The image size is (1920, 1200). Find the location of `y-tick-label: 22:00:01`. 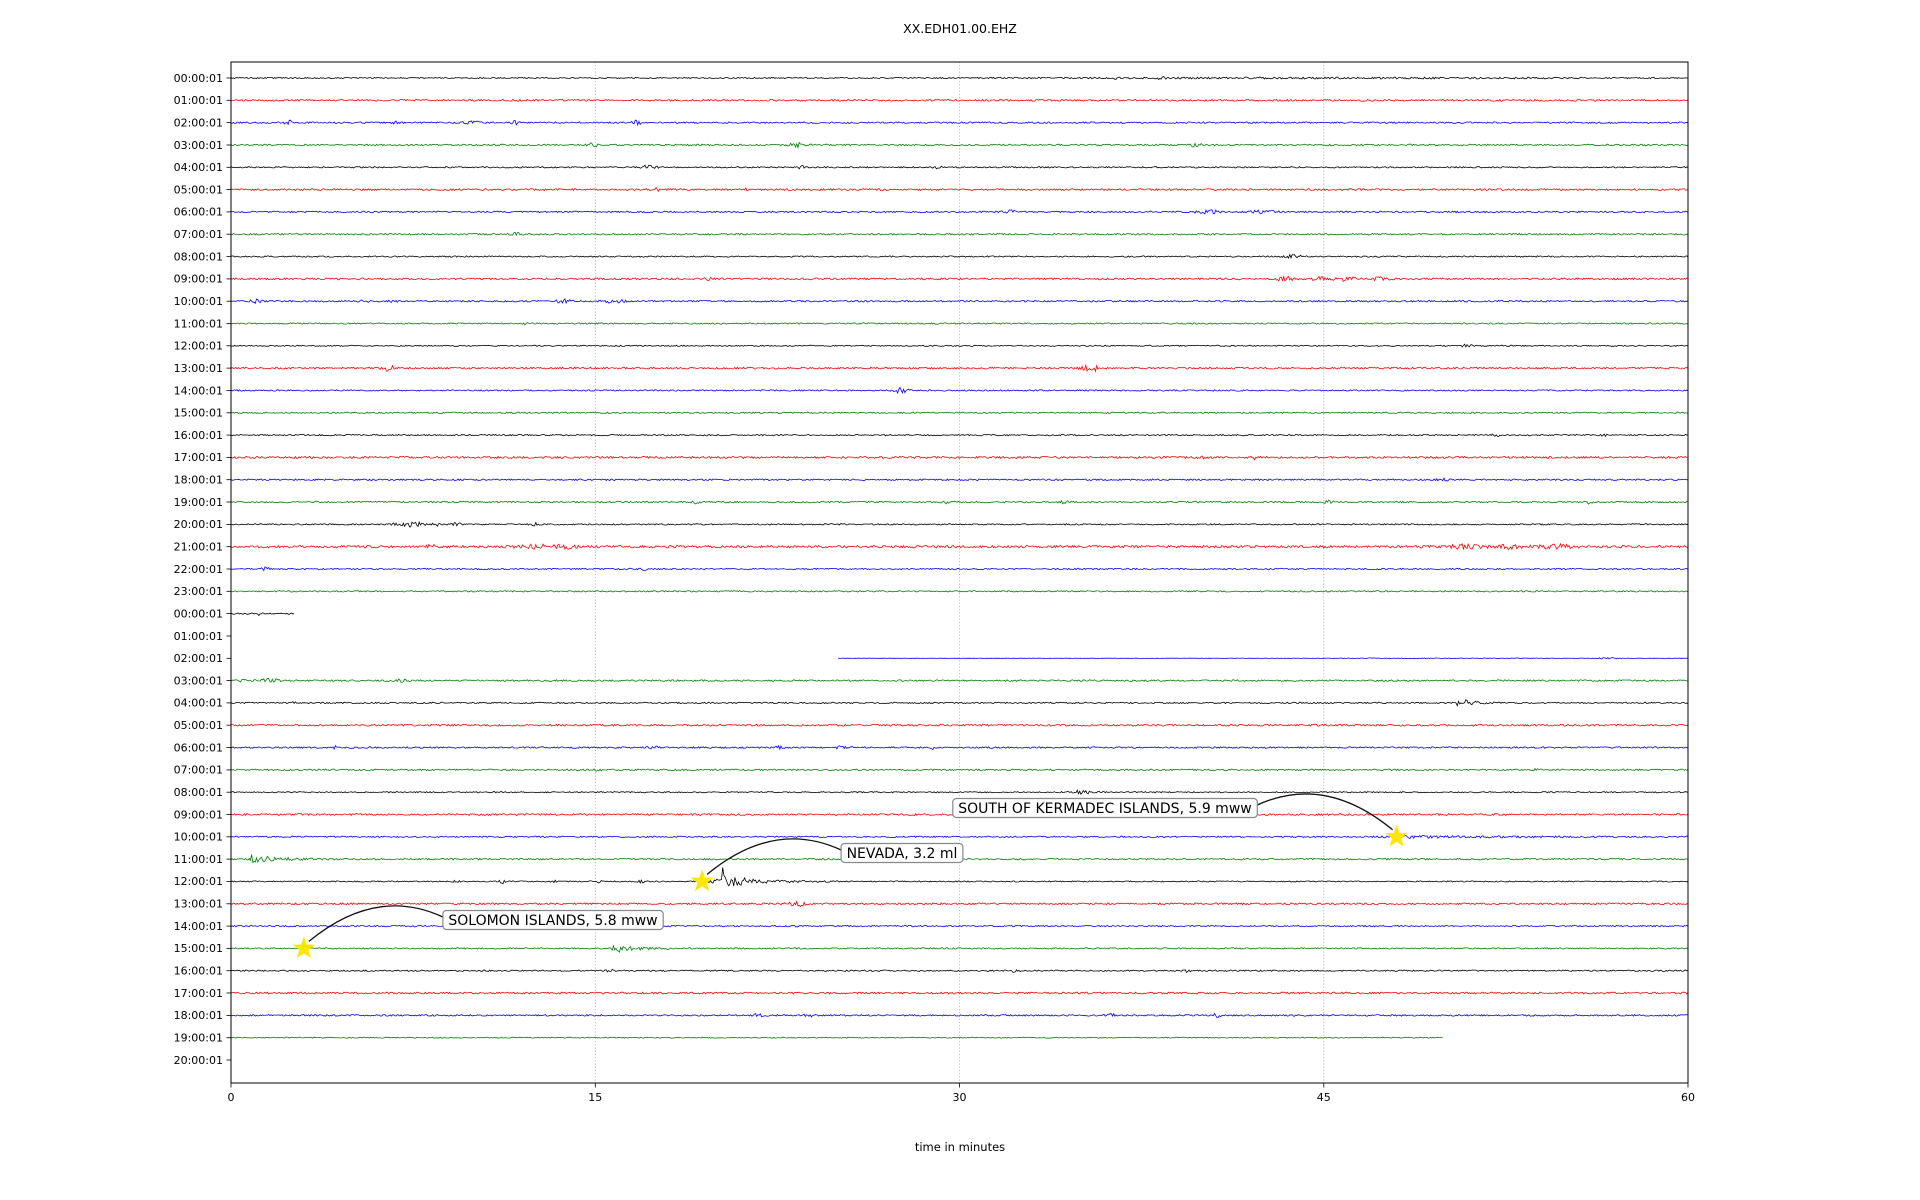

y-tick-label: 22:00:01 is located at coordinates (198, 569).